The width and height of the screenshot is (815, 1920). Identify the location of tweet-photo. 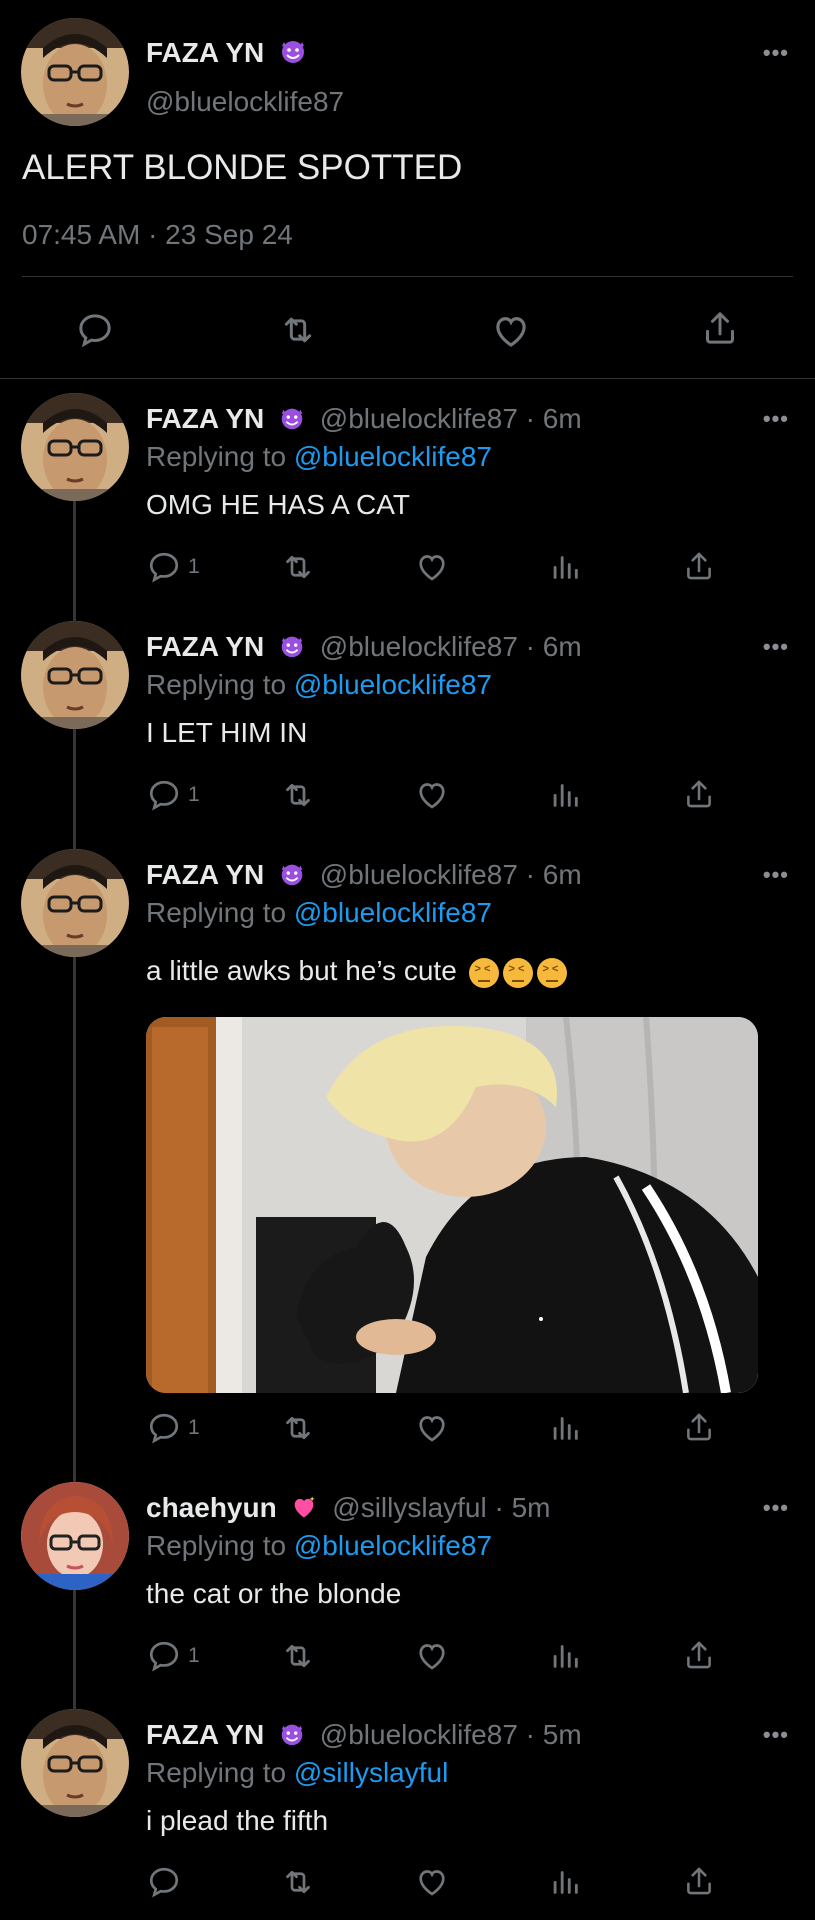
(452, 1205).